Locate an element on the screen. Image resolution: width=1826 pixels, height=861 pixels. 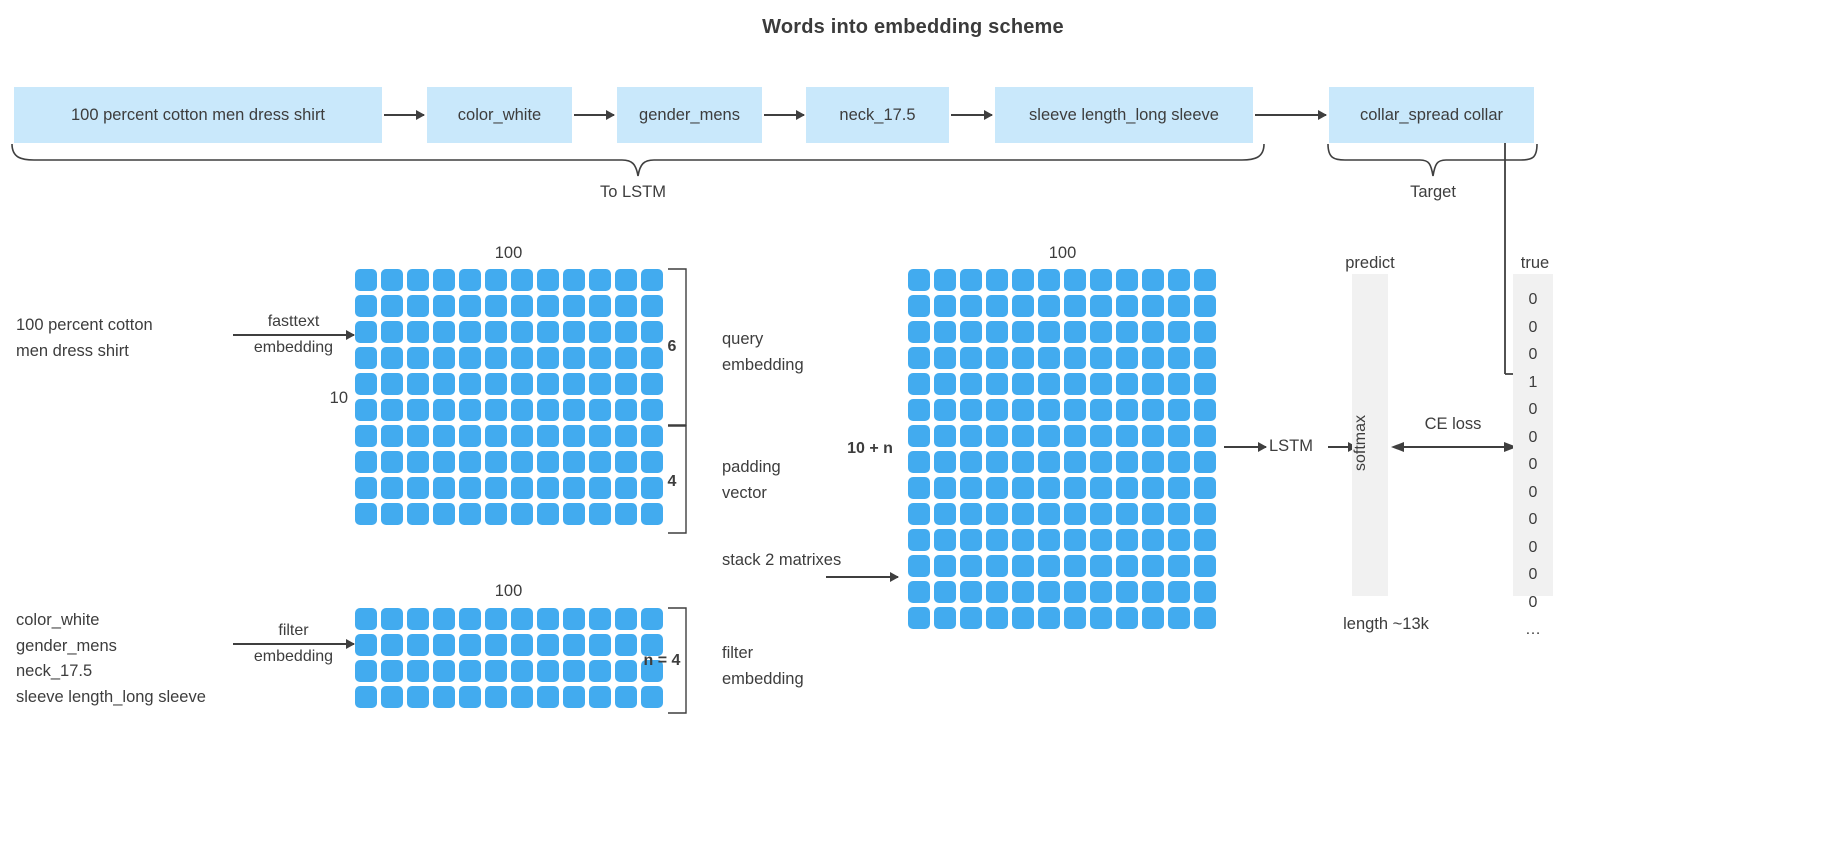
filter-embedding-label: filter embedding is located at coordinates (763, 666).